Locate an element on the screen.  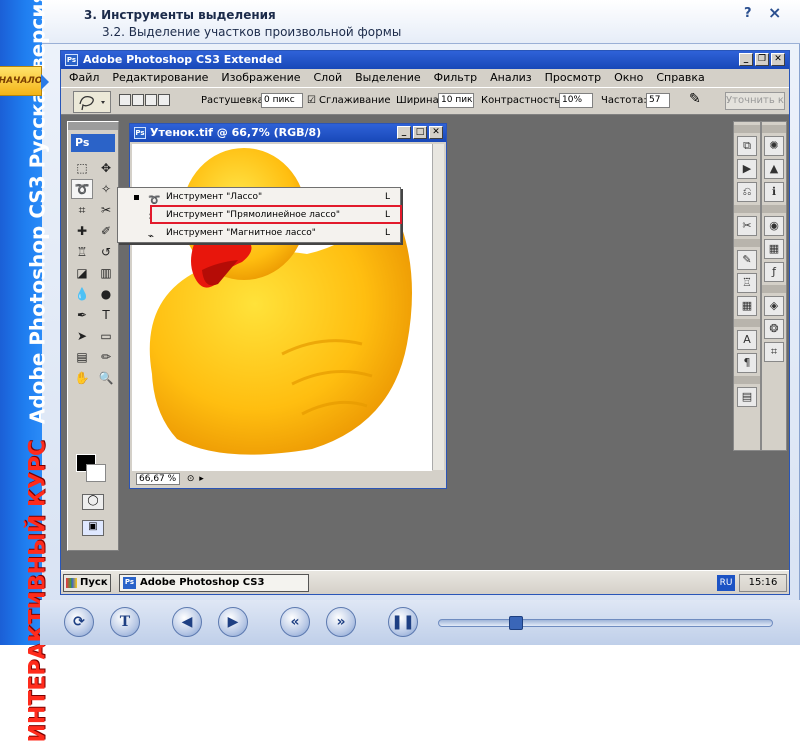
document-title-bar: Ps Утенок.tif @ 66,7% (RGB/8) _ □ ✕ is located at coordinates (288, 133).